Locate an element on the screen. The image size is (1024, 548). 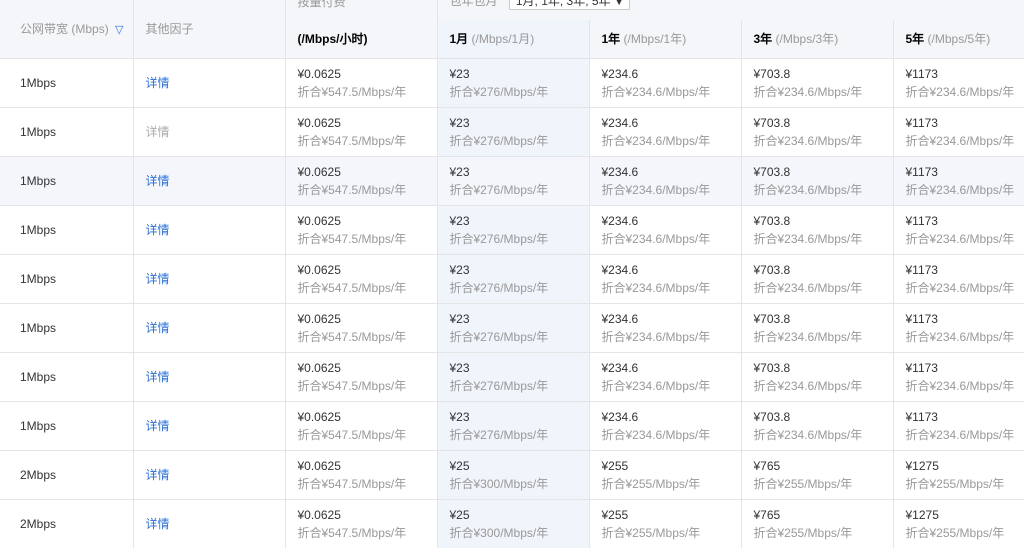
price-equivalent: 折合¥300/Mbps/年 is located at coordinates (499, 483).